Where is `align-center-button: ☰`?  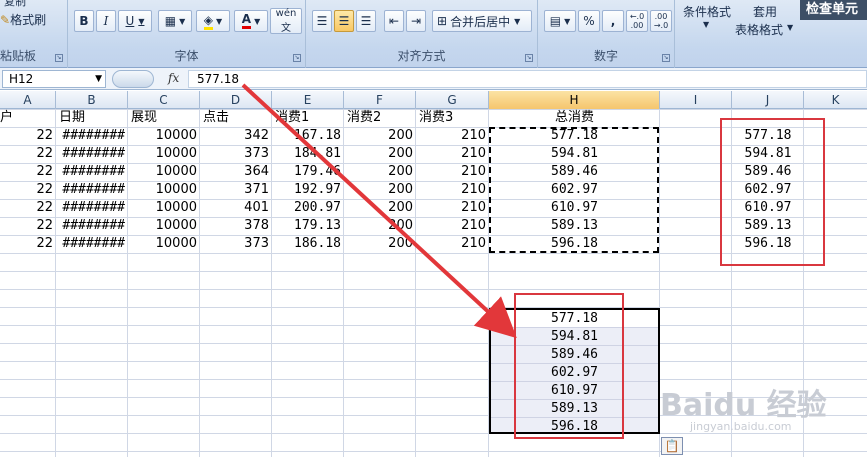 align-center-button: ☰ is located at coordinates (344, 21).